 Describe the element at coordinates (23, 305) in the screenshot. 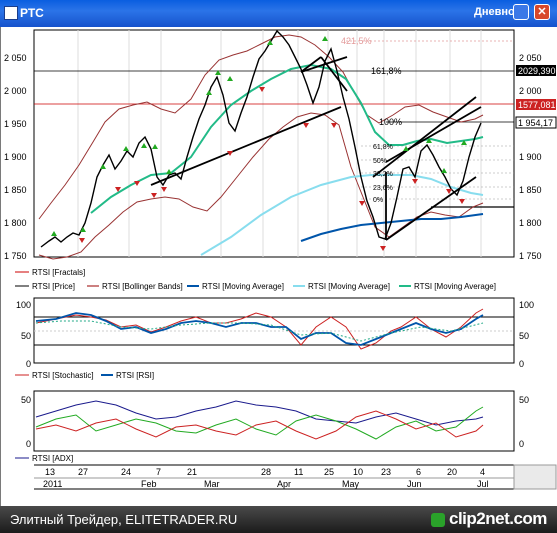

I see `y-tick: 100` at that location.